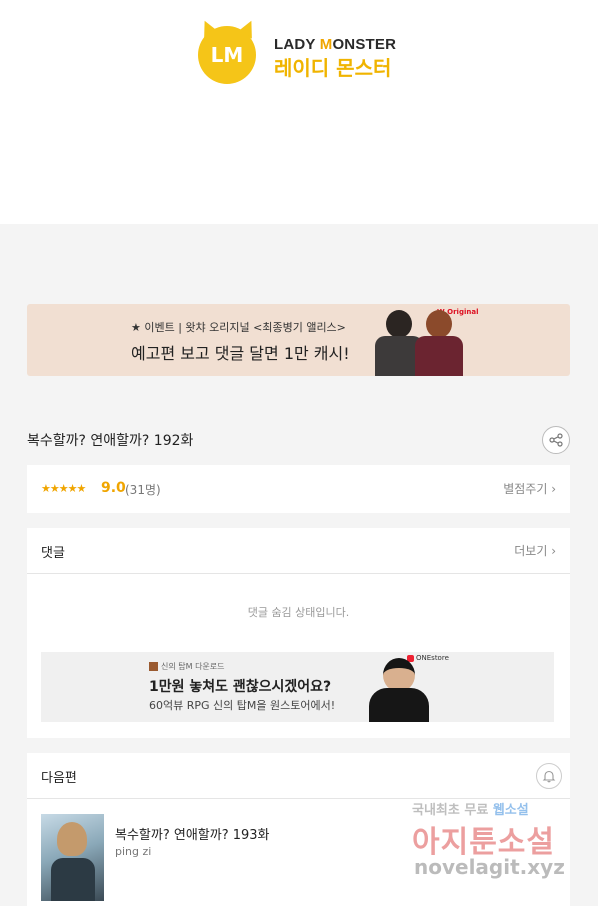 The image size is (598, 906). What do you see at coordinates (240, 687) in the screenshot?
I see `ad-headline: 1만원 놓쳐도 괜찮으시겠어요?` at bounding box center [240, 687].